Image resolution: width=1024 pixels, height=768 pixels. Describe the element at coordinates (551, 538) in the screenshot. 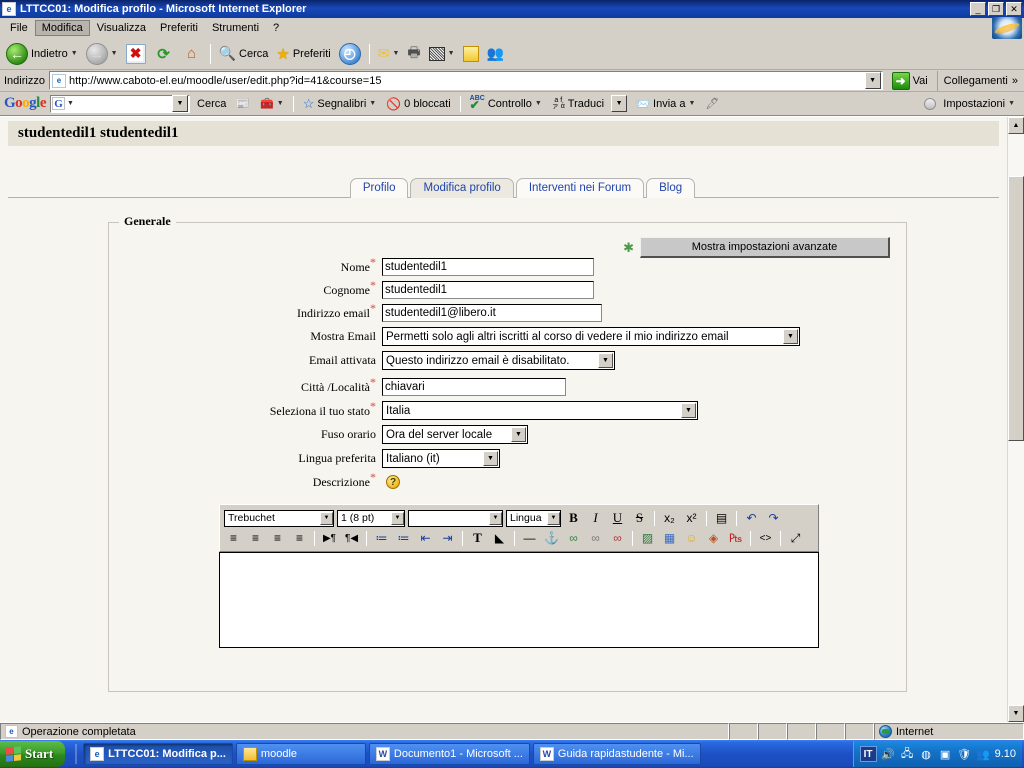

I see `anchor-button: ⚓` at that location.